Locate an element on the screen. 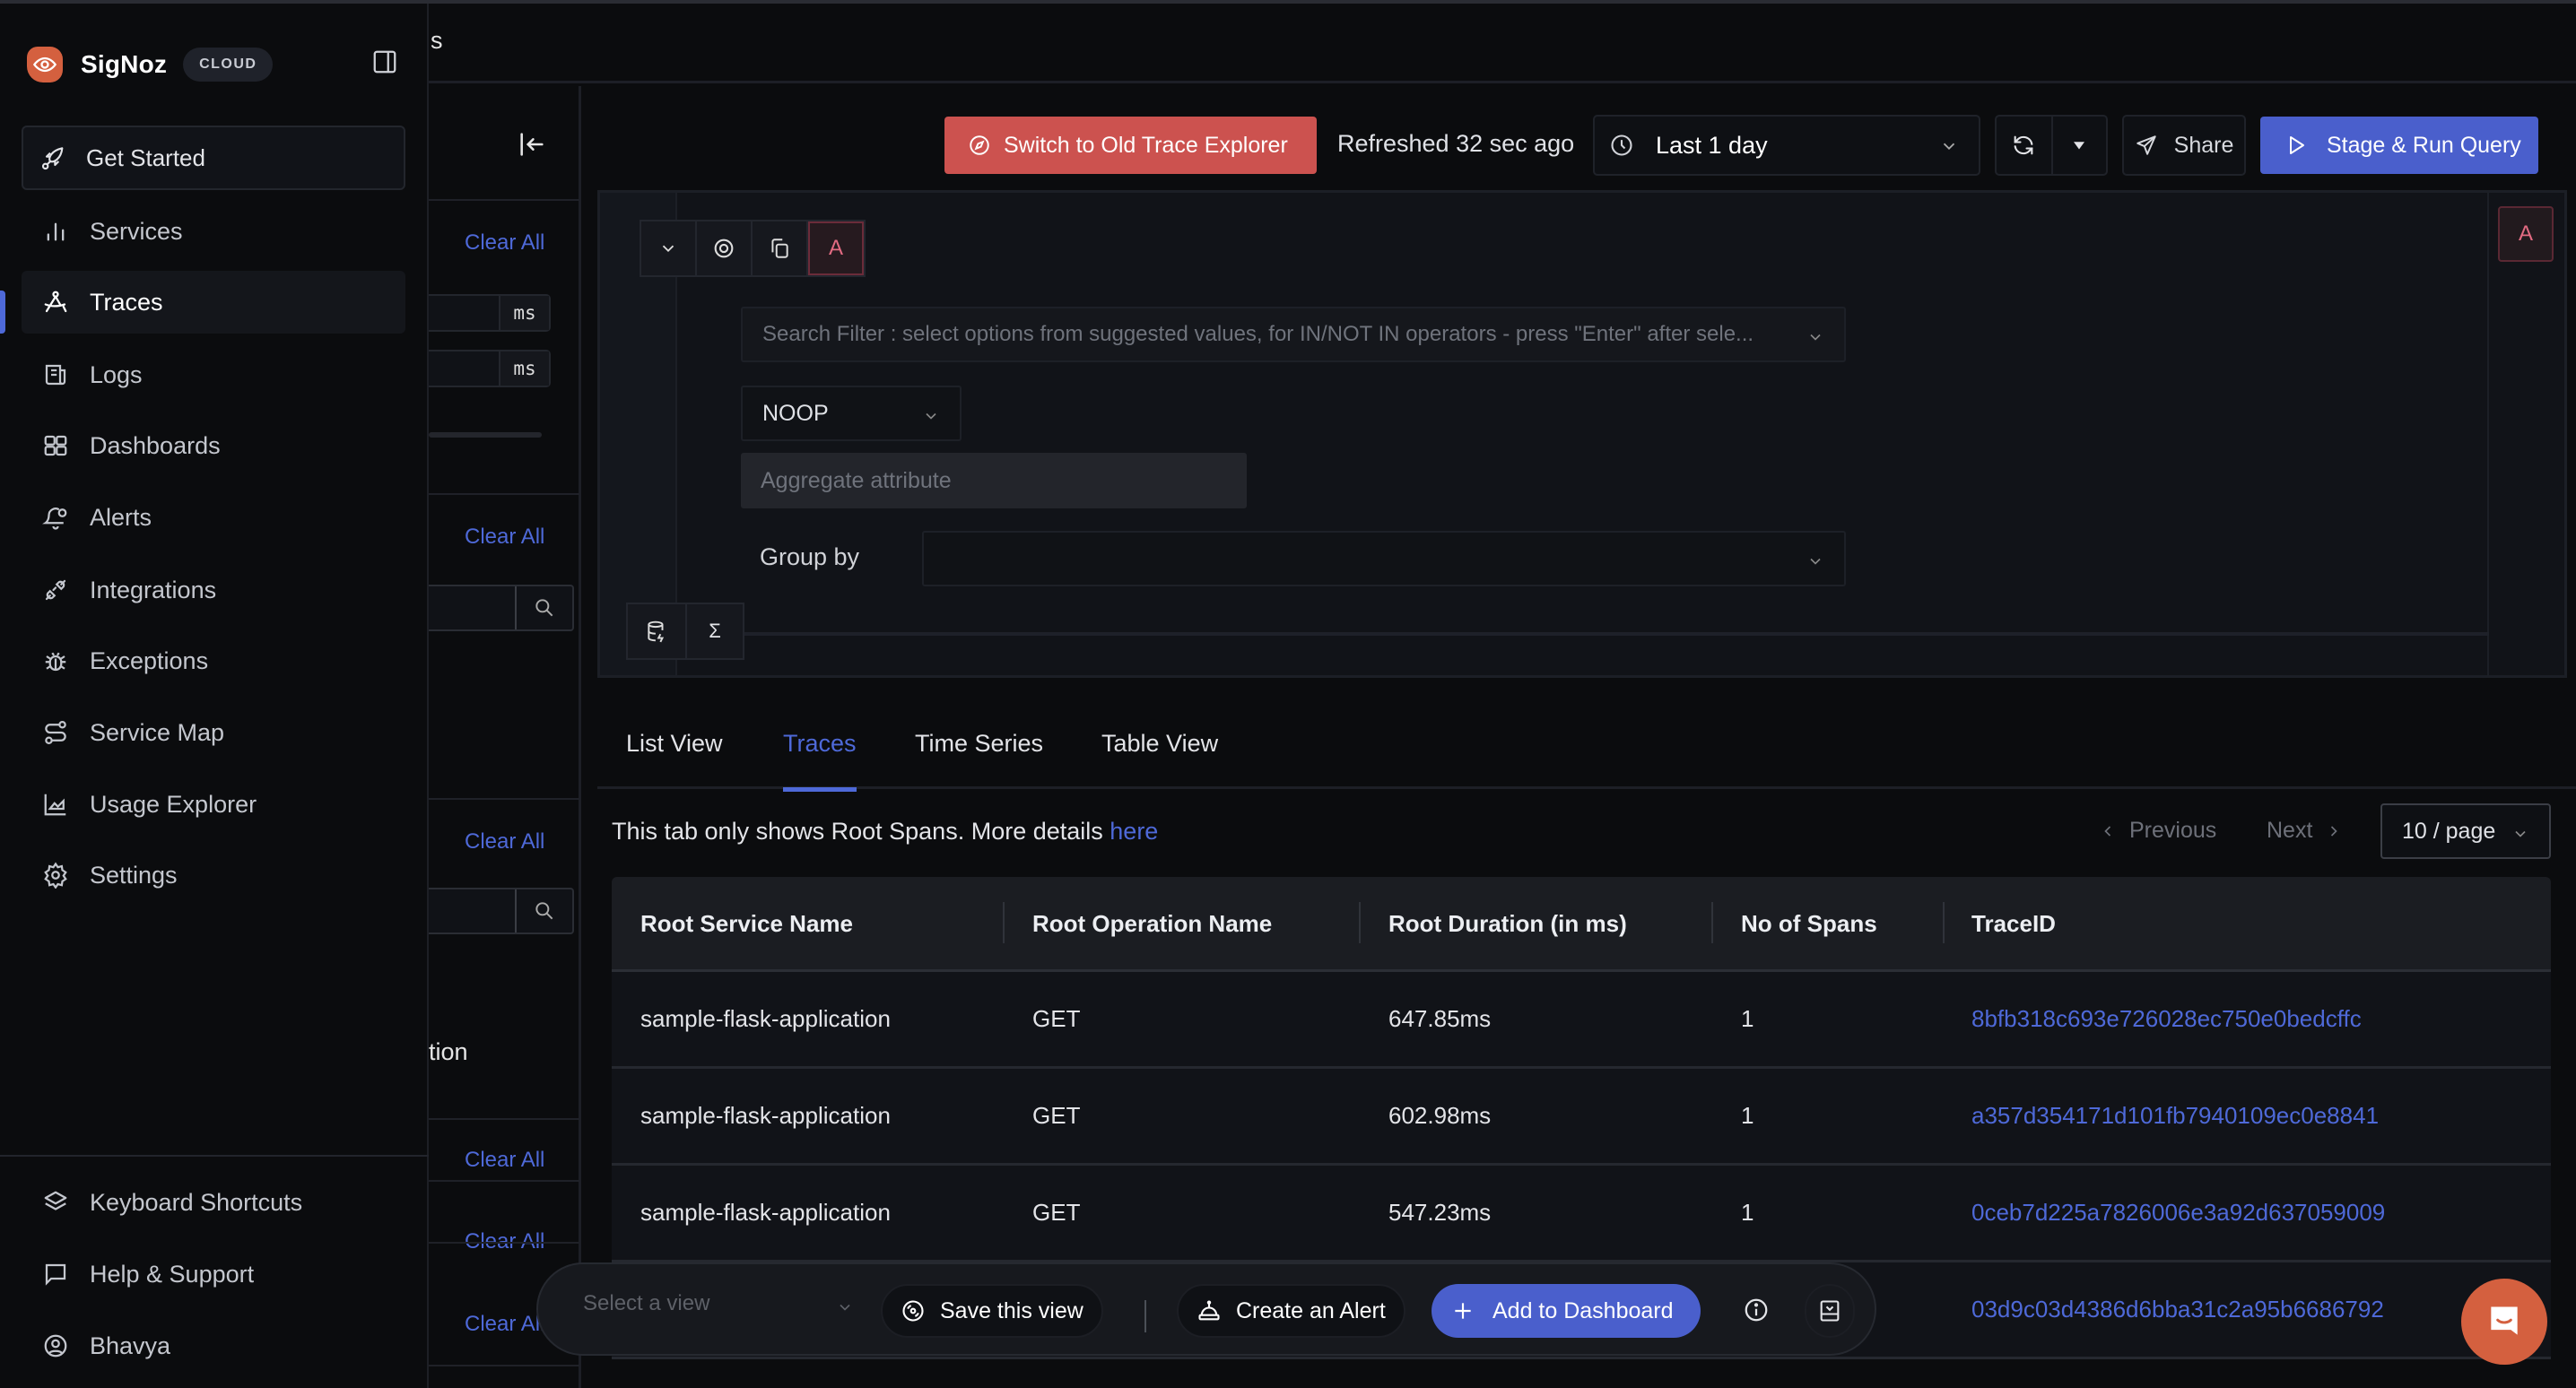  sidebar-item-dashboards: Dashboards is located at coordinates (213, 445).